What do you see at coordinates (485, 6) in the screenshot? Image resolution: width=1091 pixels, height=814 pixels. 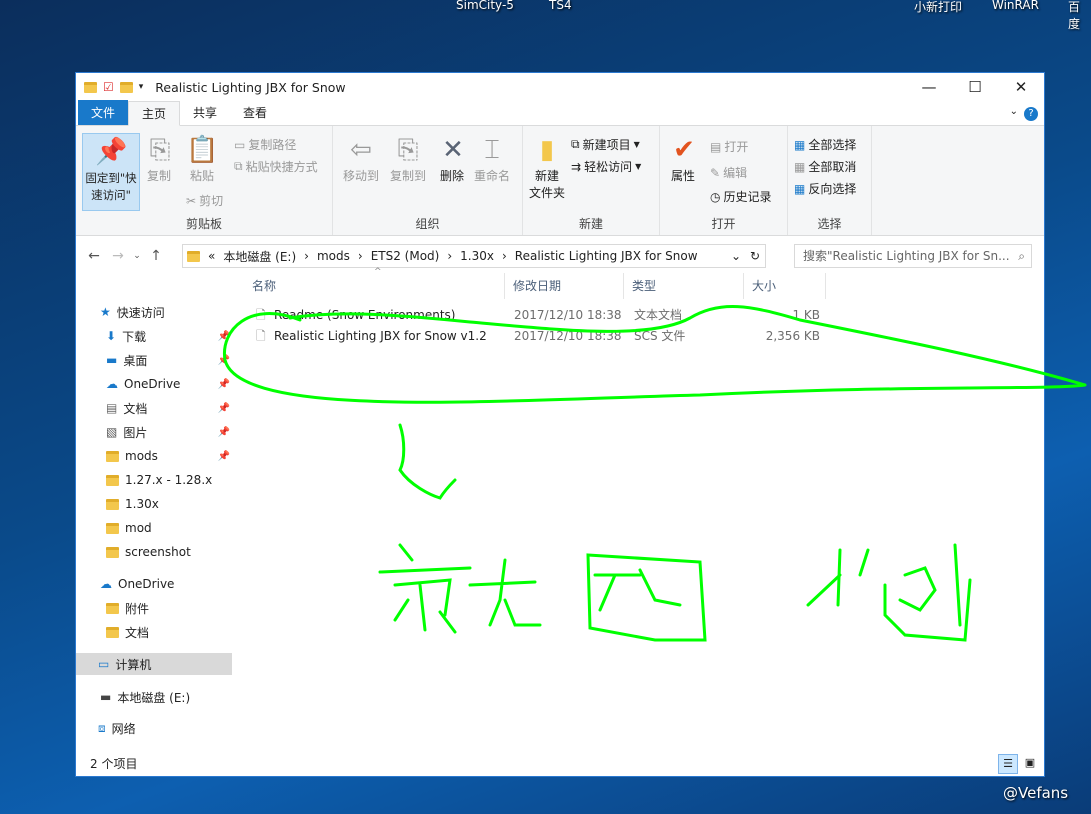 I see `desktop-icon-simcity: SimCity-5` at bounding box center [485, 6].